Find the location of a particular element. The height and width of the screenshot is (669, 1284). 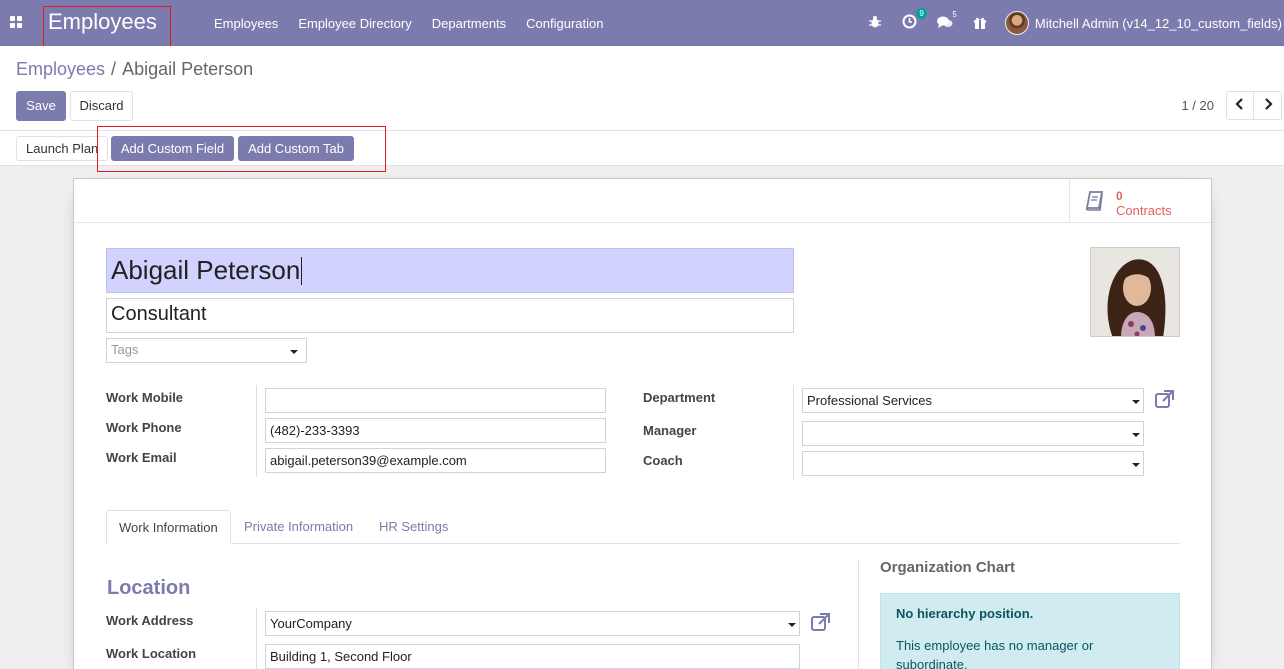

chevron-right-icon is located at coordinates (1268, 104).